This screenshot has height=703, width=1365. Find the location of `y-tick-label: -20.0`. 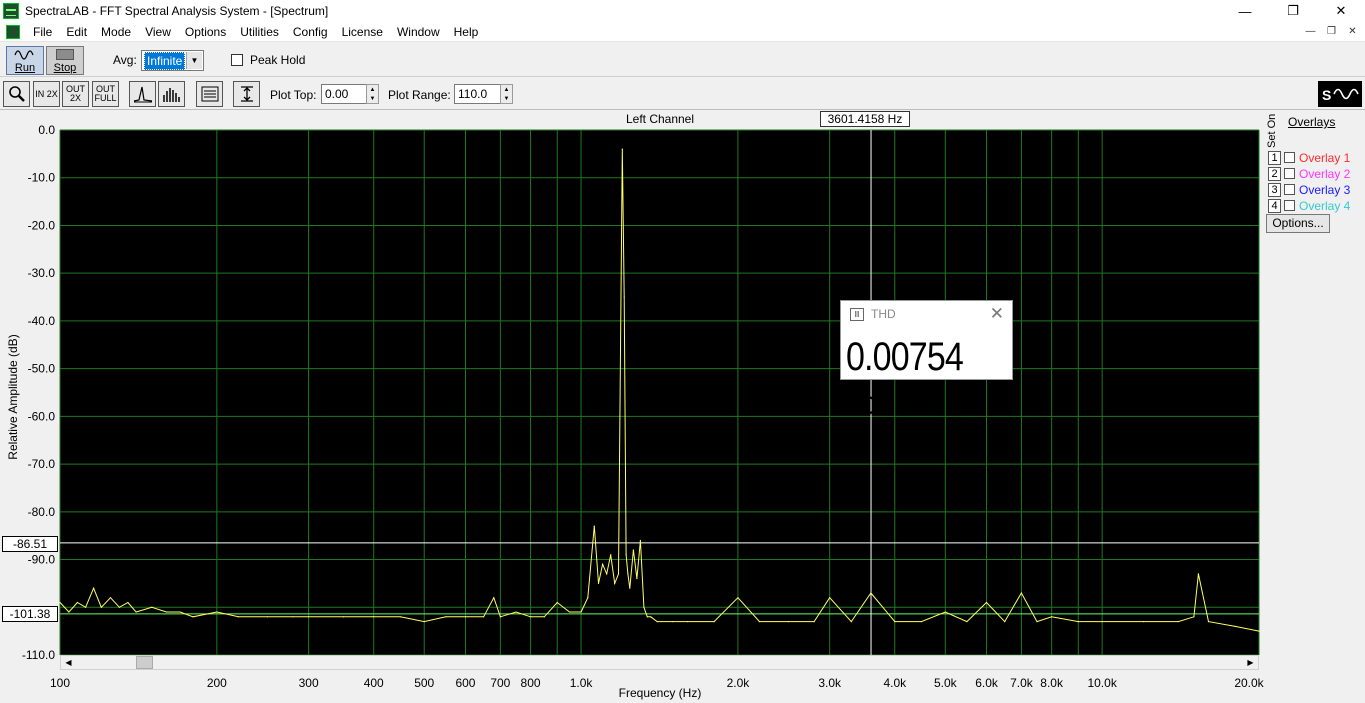

y-tick-label: -20.0 is located at coordinates (42, 225).